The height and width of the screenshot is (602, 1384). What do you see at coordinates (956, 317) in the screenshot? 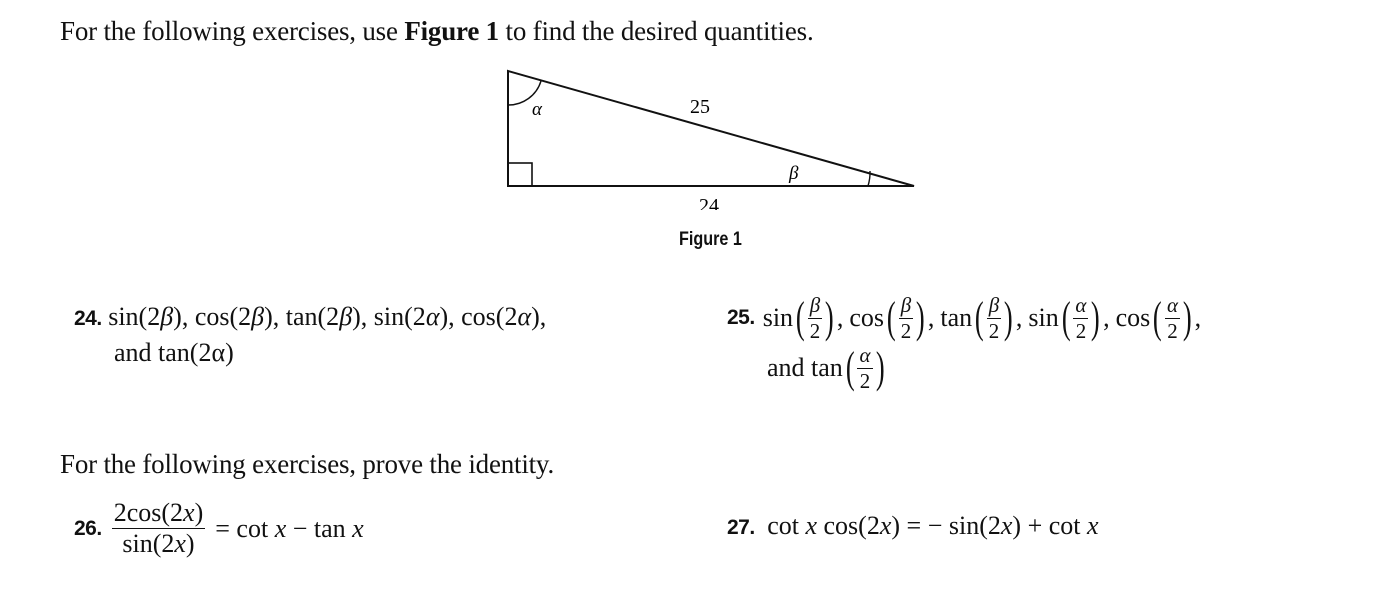
I see `function-name: tan` at bounding box center [956, 317].